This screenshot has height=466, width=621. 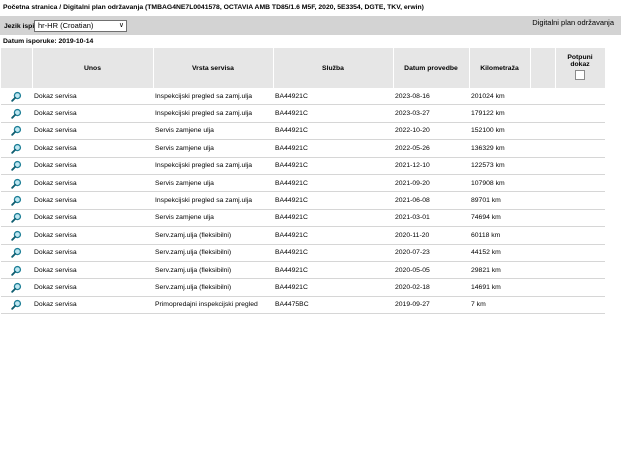 I want to click on cell-service: BA4475BC, so click(x=333, y=305).